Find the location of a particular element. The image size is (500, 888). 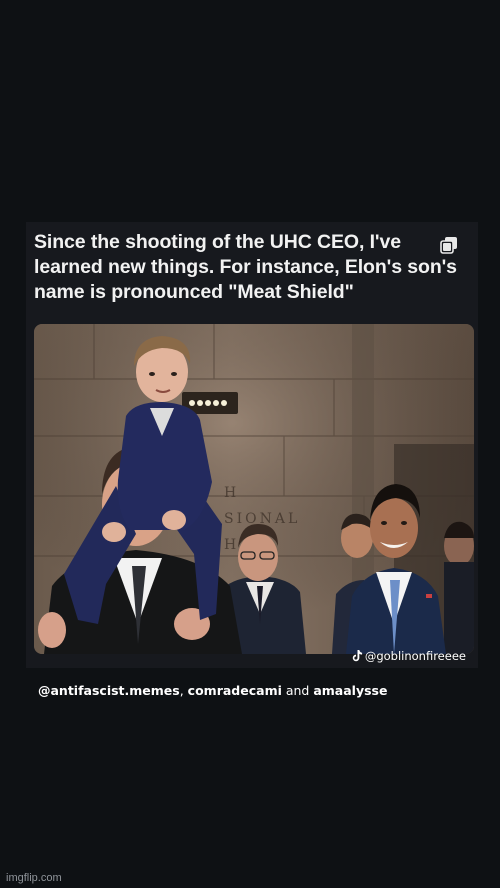

multiple-images-icon is located at coordinates (449, 245).